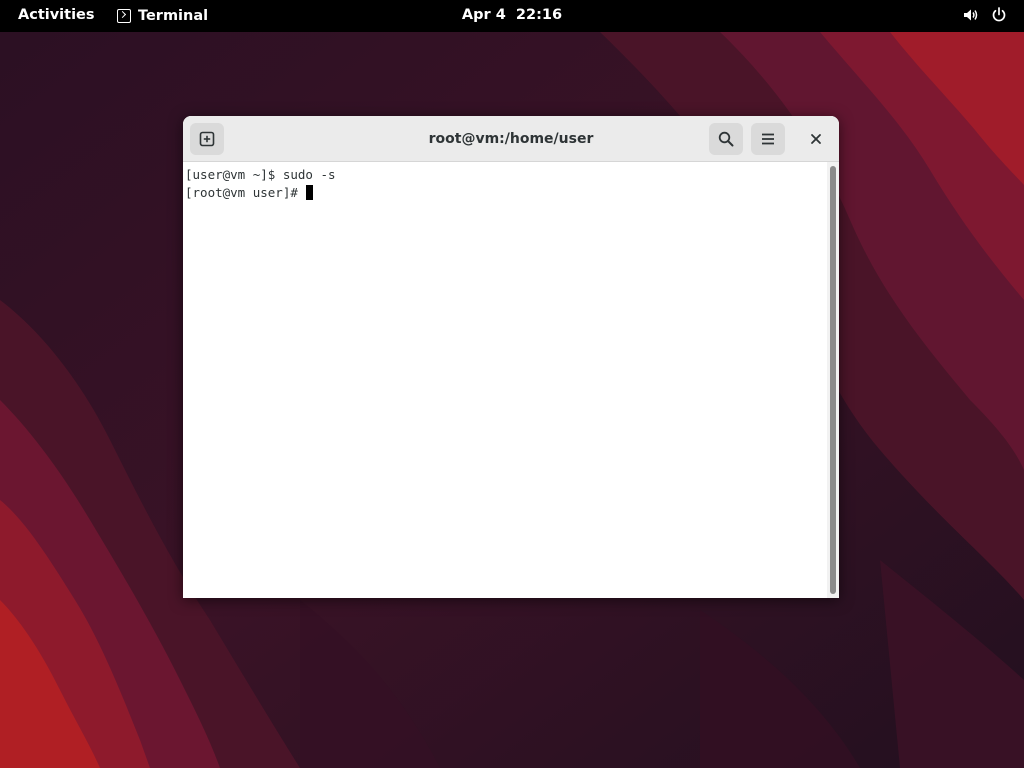 The height and width of the screenshot is (768, 1024). I want to click on hamburger-menu-icon, so click(768, 139).